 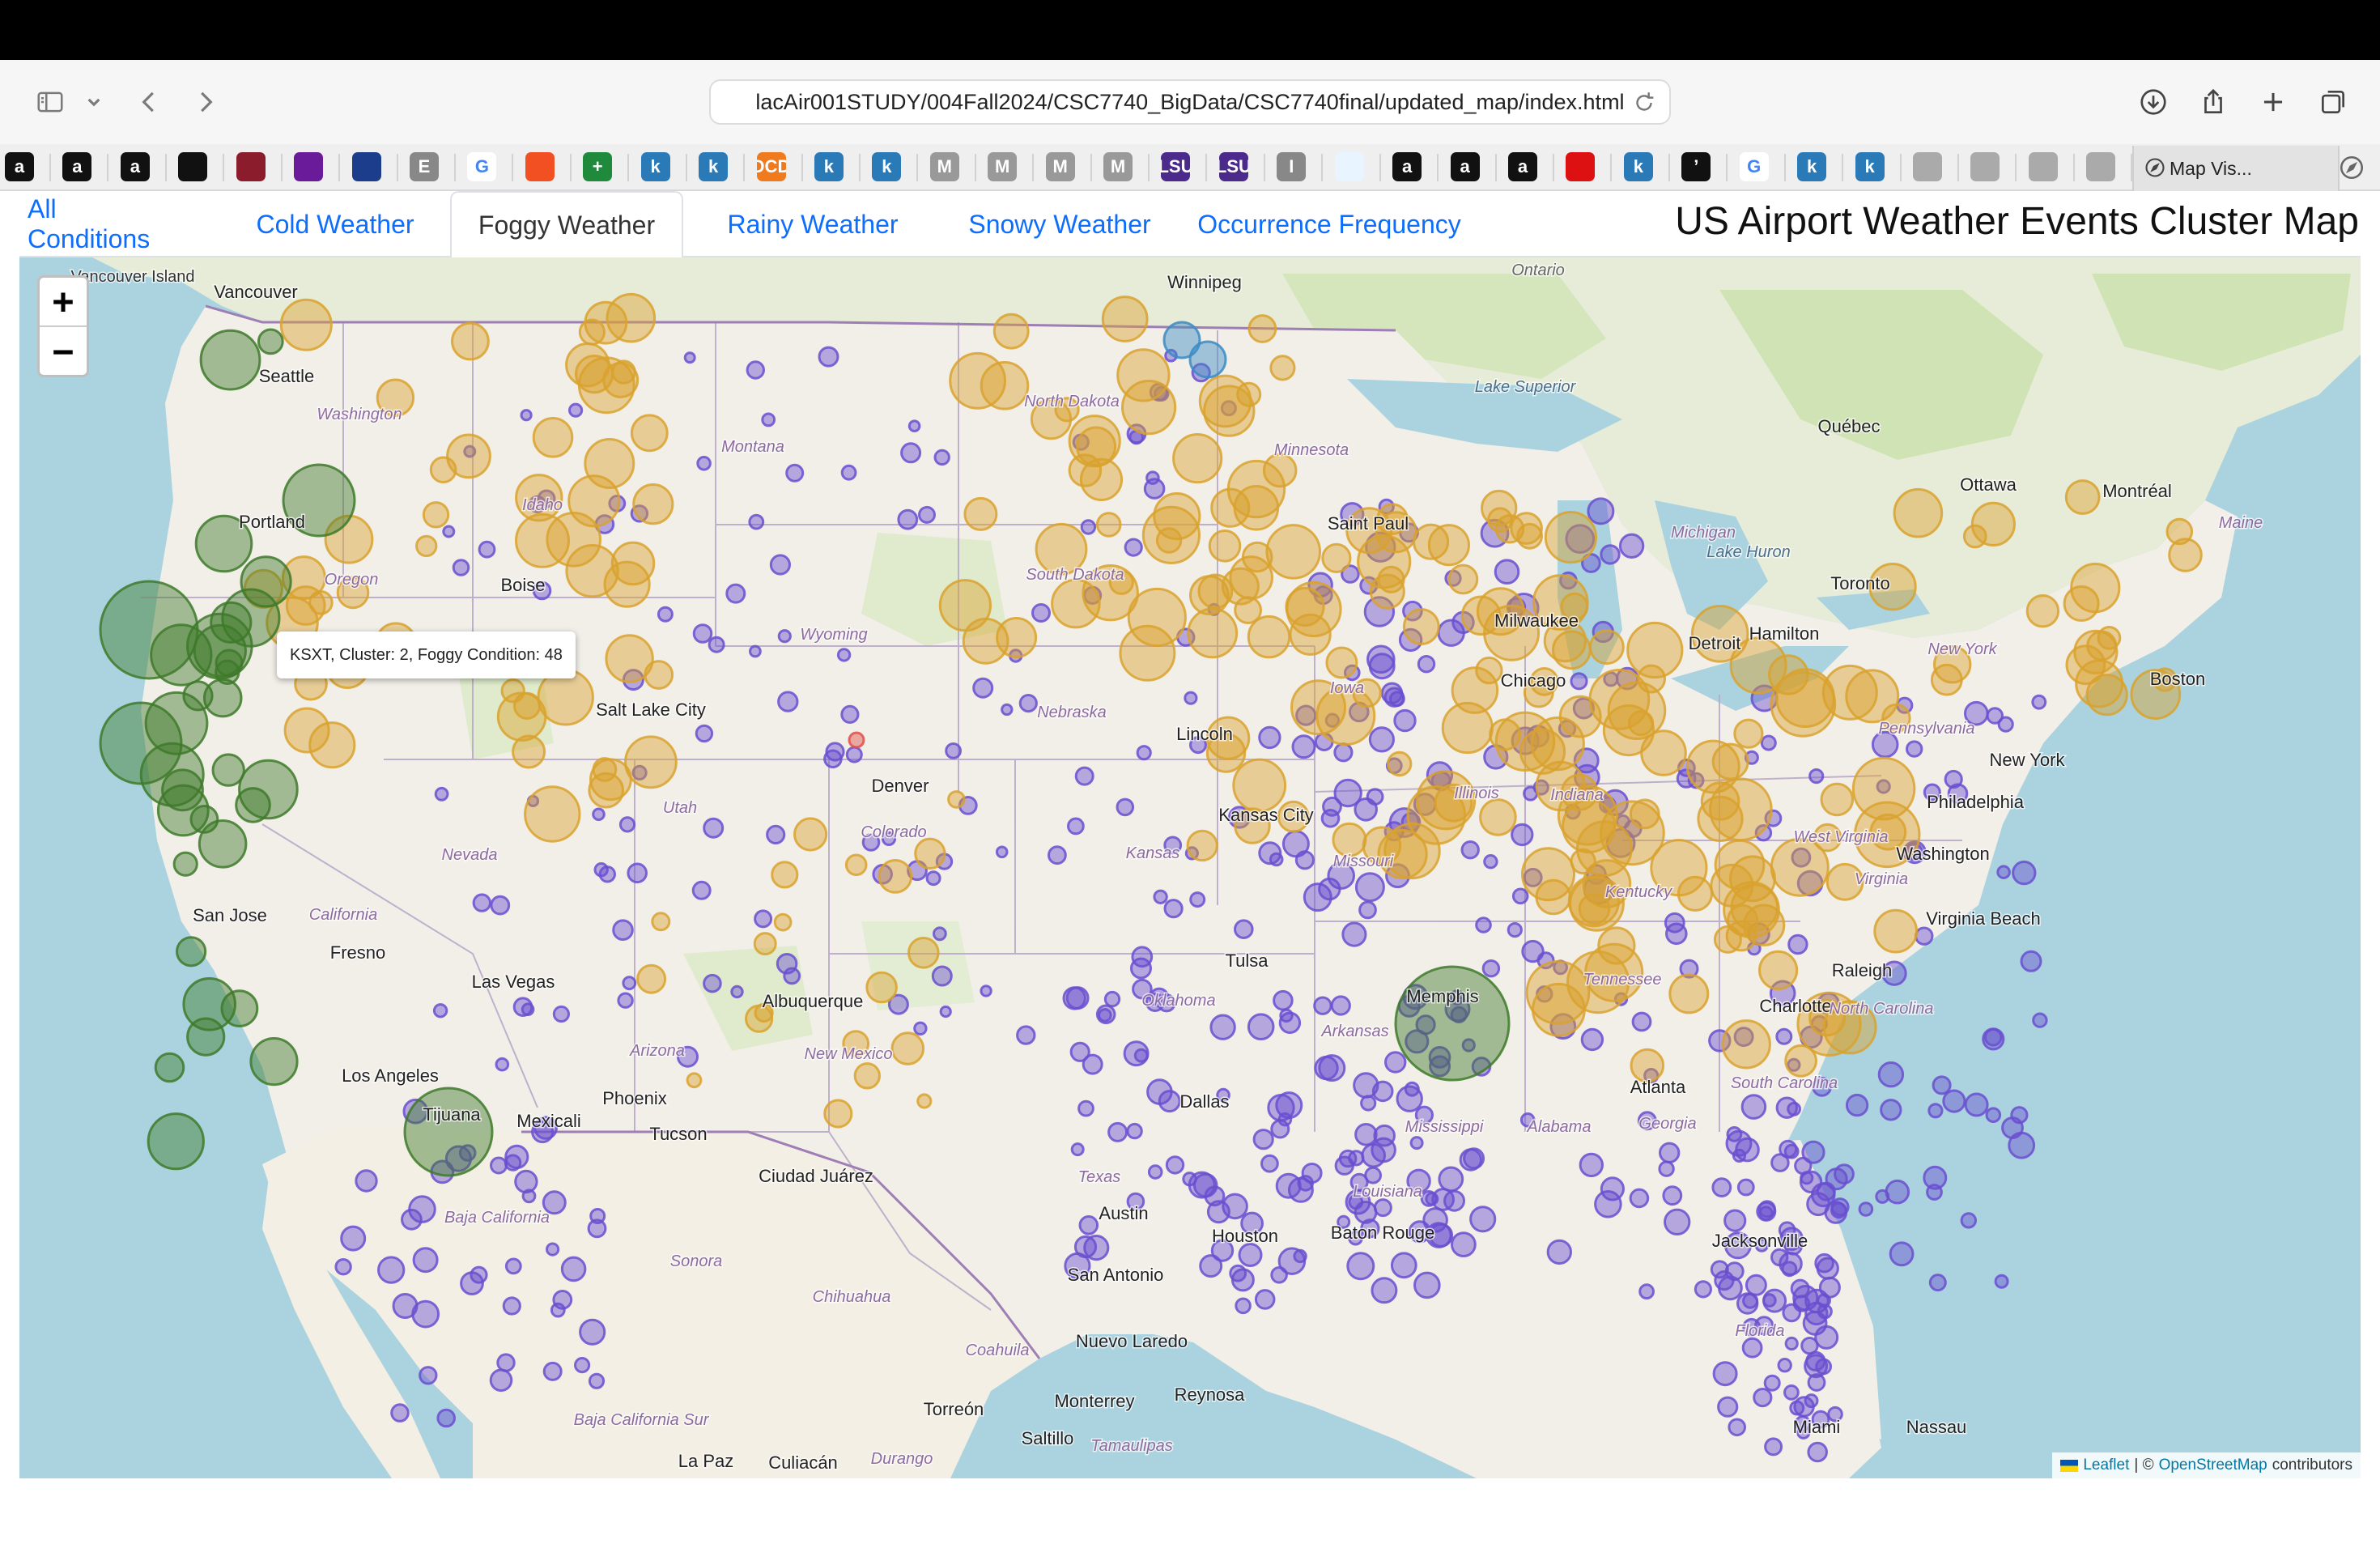 What do you see at coordinates (63, 351) in the screenshot?
I see `zoom-out-button: −` at bounding box center [63, 351].